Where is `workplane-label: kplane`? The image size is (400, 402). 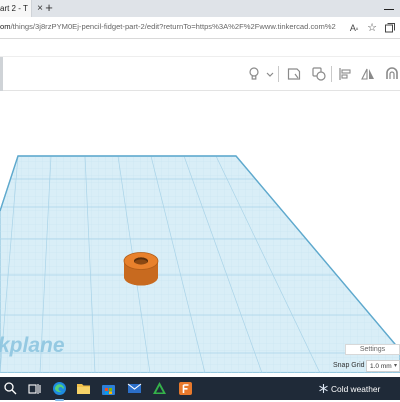 workplane-label: kplane is located at coordinates (32, 345).